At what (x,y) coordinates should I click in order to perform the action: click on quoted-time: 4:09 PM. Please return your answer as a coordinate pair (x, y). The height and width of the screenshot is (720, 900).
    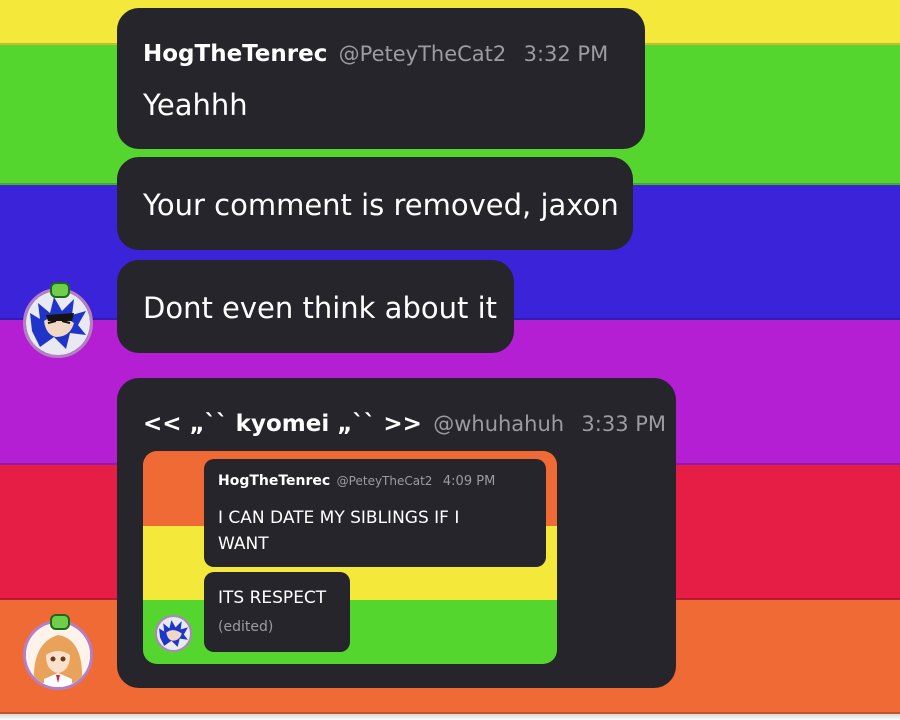
    Looking at the image, I should click on (469, 481).